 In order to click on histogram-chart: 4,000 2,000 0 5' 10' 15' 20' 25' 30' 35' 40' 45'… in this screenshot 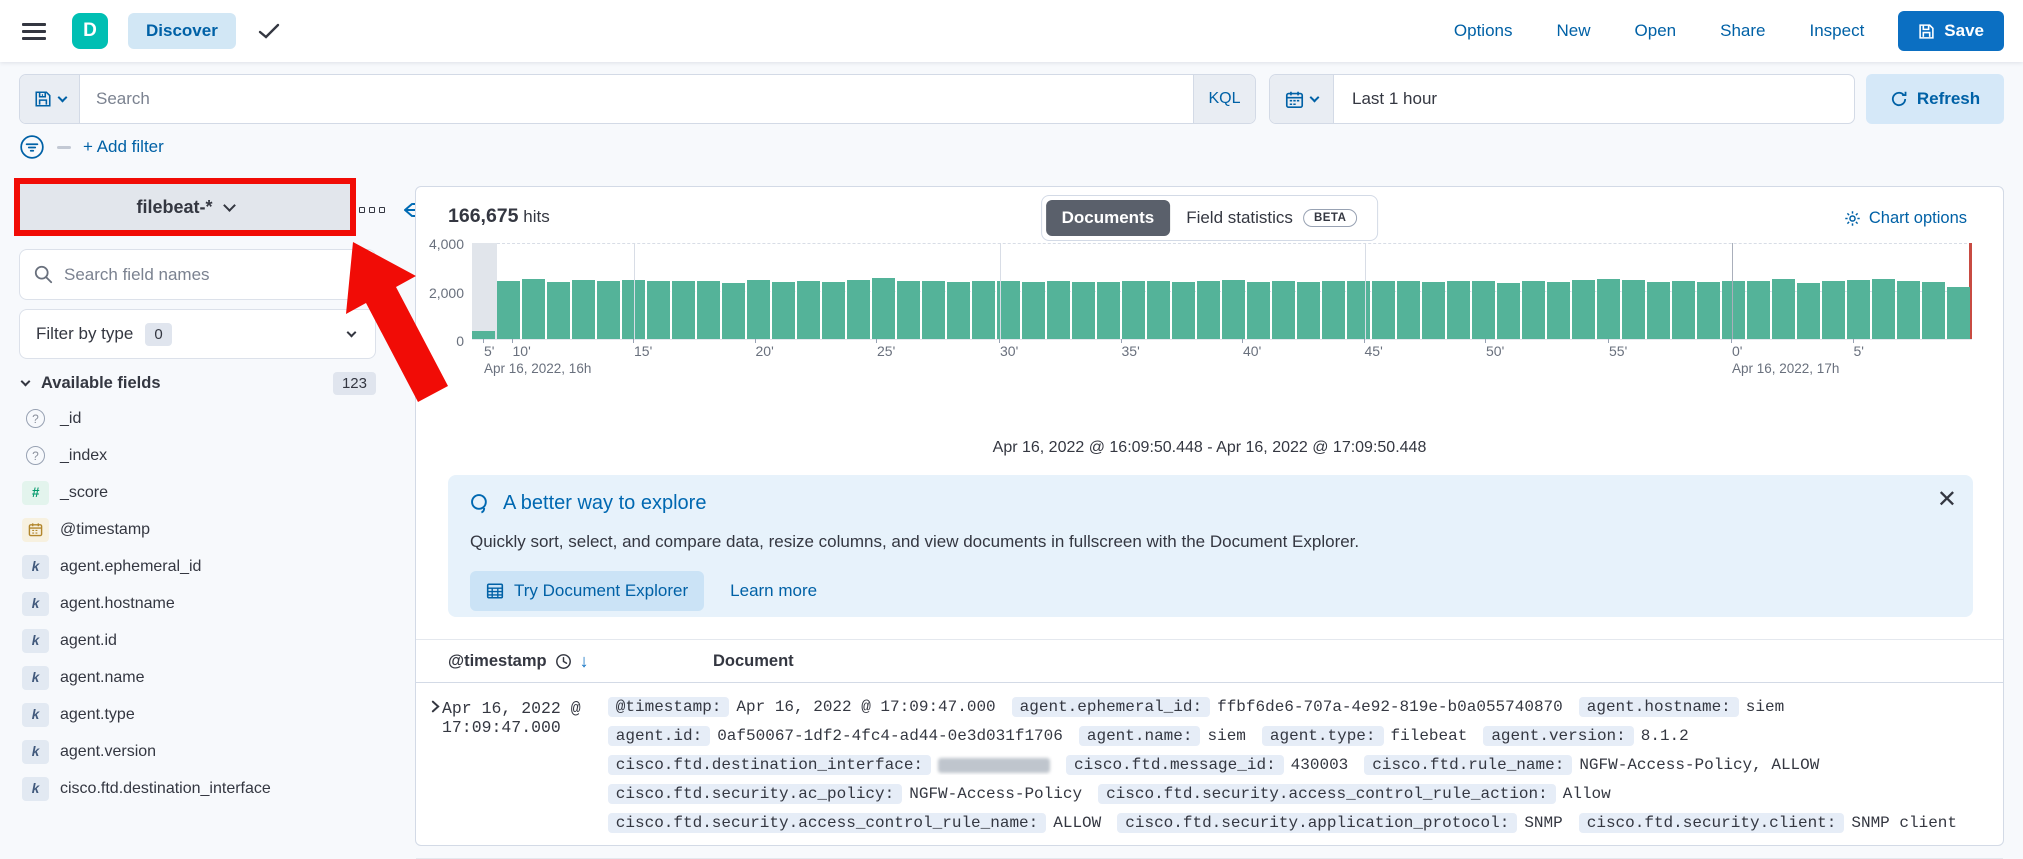, I will do `click(1200, 306)`.